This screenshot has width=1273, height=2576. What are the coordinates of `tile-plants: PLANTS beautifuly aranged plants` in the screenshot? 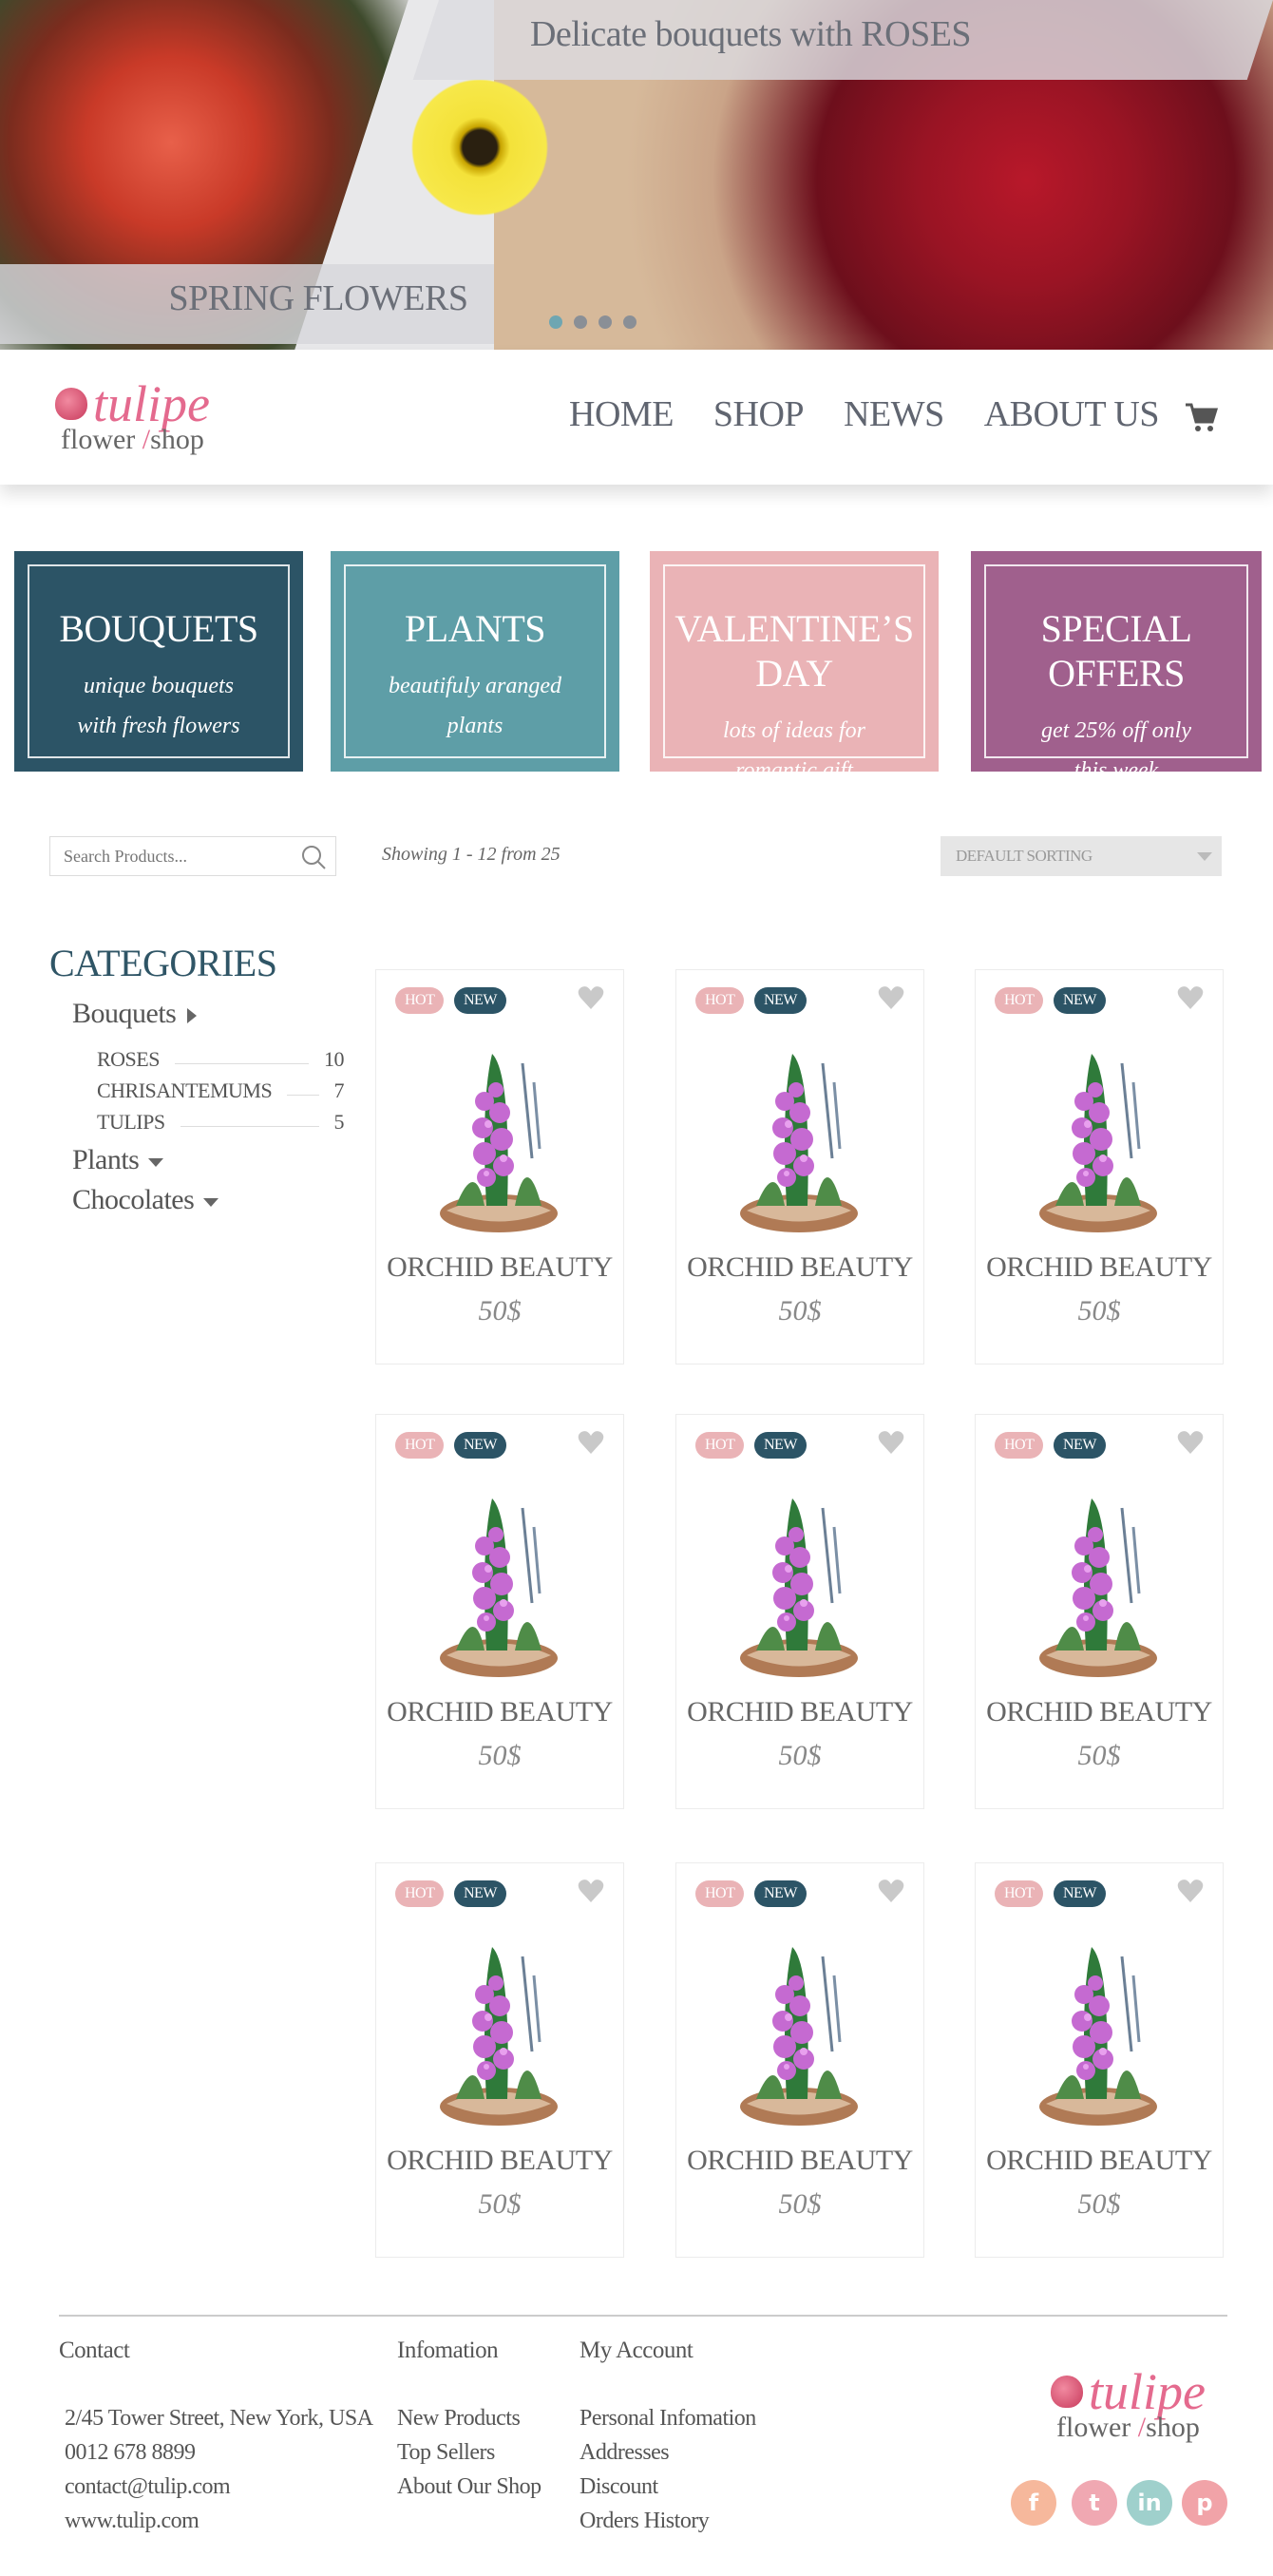 It's located at (475, 661).